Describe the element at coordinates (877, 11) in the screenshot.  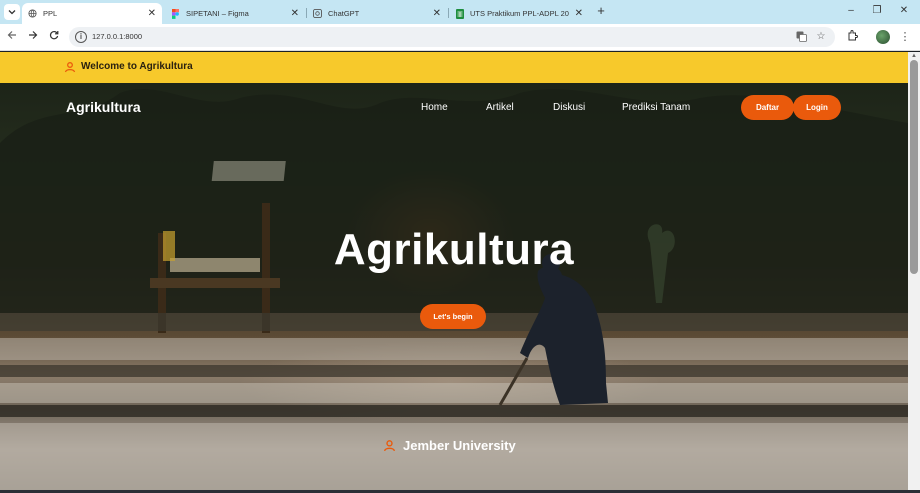
I see `maximize-button: ❐` at that location.